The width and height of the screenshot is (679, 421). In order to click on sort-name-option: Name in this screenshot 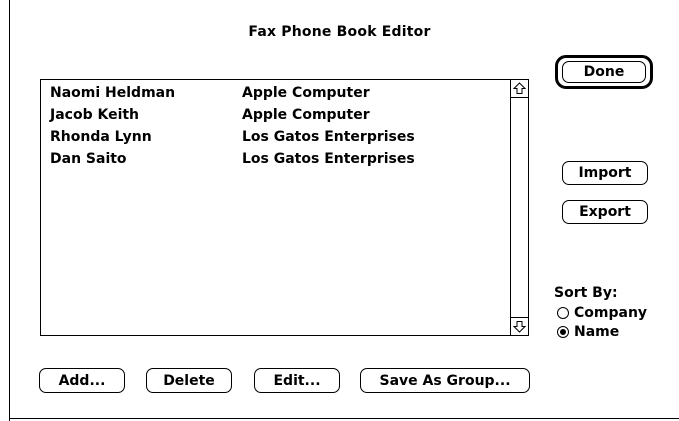, I will do `click(588, 332)`.